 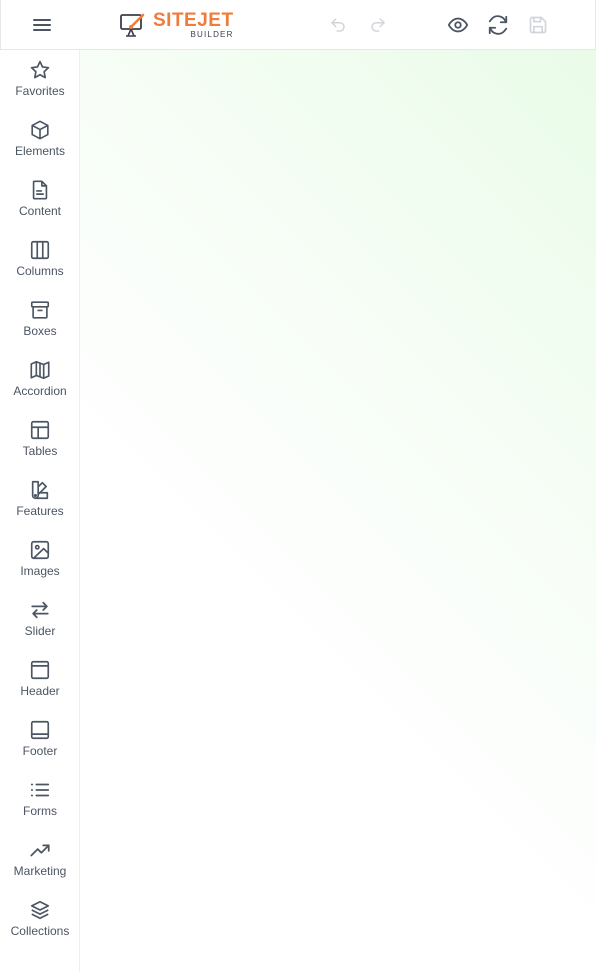 I want to click on sidebar-item-elements: Elements, so click(x=40, y=140).